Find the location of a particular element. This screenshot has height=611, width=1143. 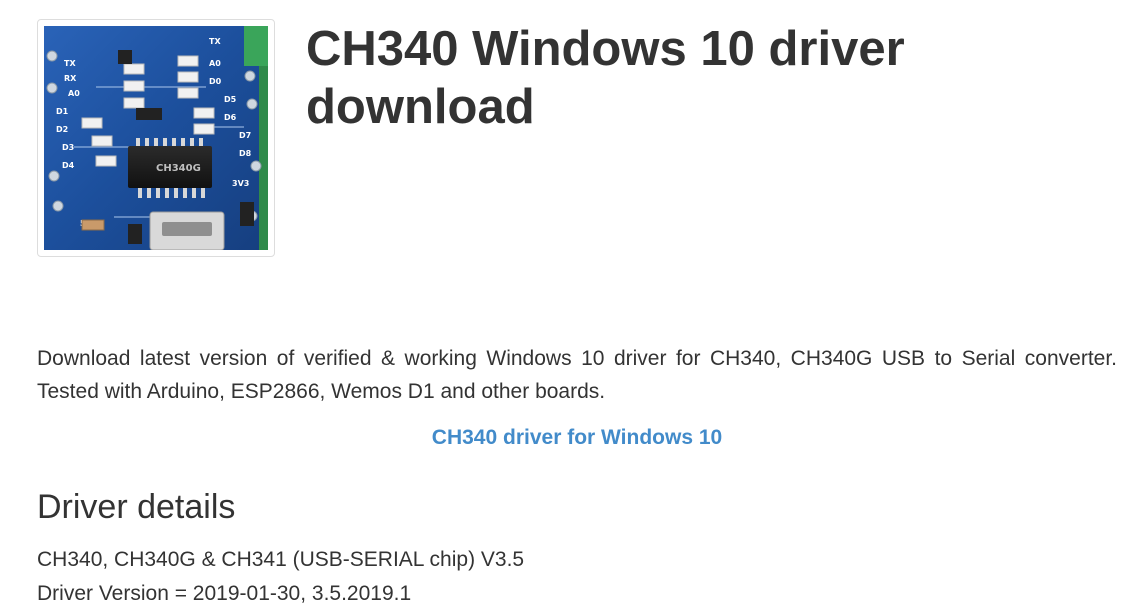

svg-text: D5 is located at coordinates (230, 99).